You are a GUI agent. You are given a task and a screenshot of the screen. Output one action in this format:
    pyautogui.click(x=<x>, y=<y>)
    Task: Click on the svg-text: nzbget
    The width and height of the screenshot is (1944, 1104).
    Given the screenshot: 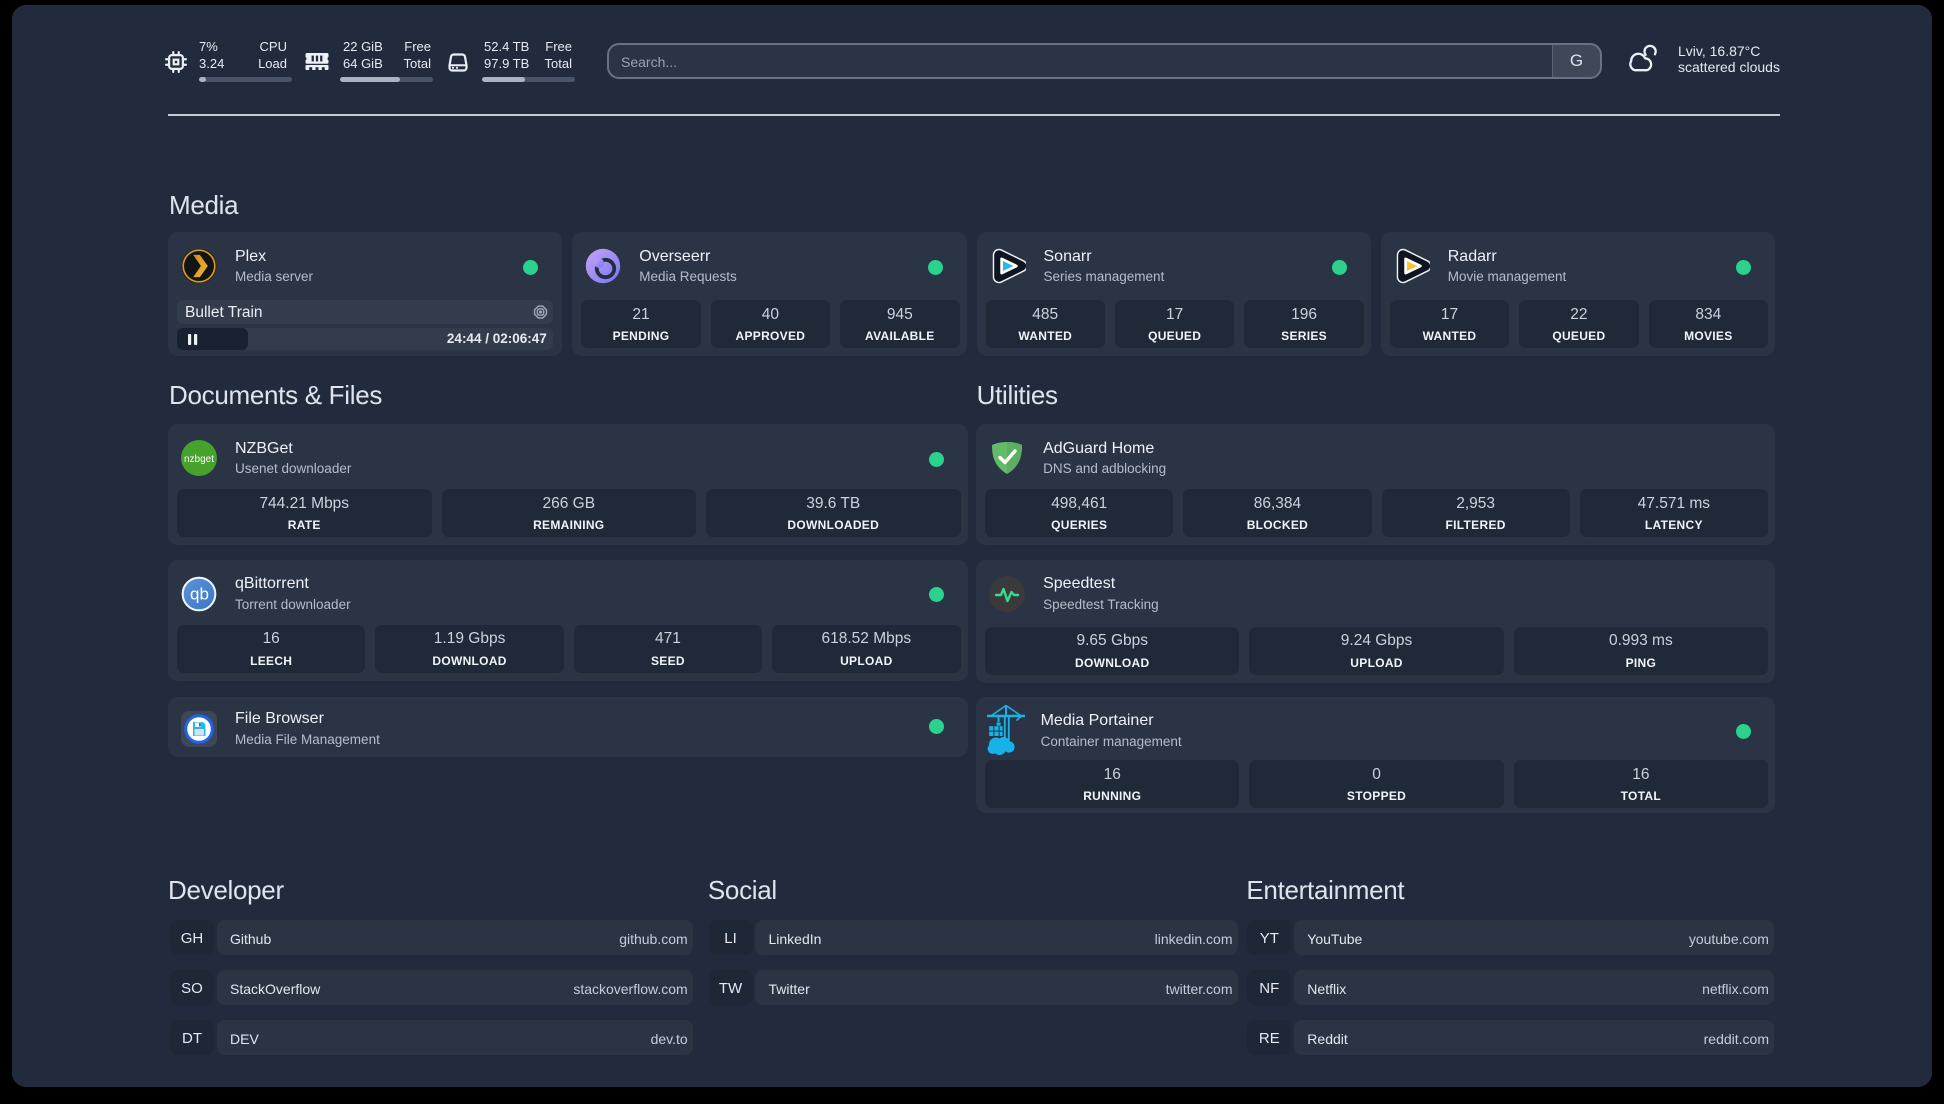 What is the action you would take?
    pyautogui.click(x=199, y=459)
    